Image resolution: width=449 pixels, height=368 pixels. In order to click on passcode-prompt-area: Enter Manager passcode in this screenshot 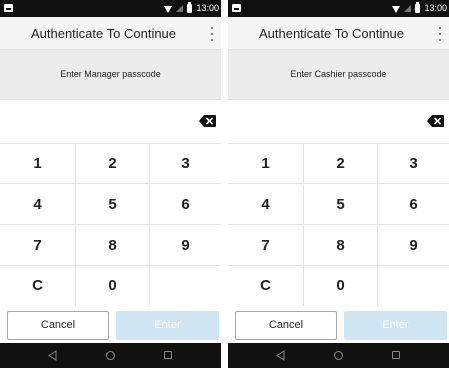, I will do `click(110, 75)`.